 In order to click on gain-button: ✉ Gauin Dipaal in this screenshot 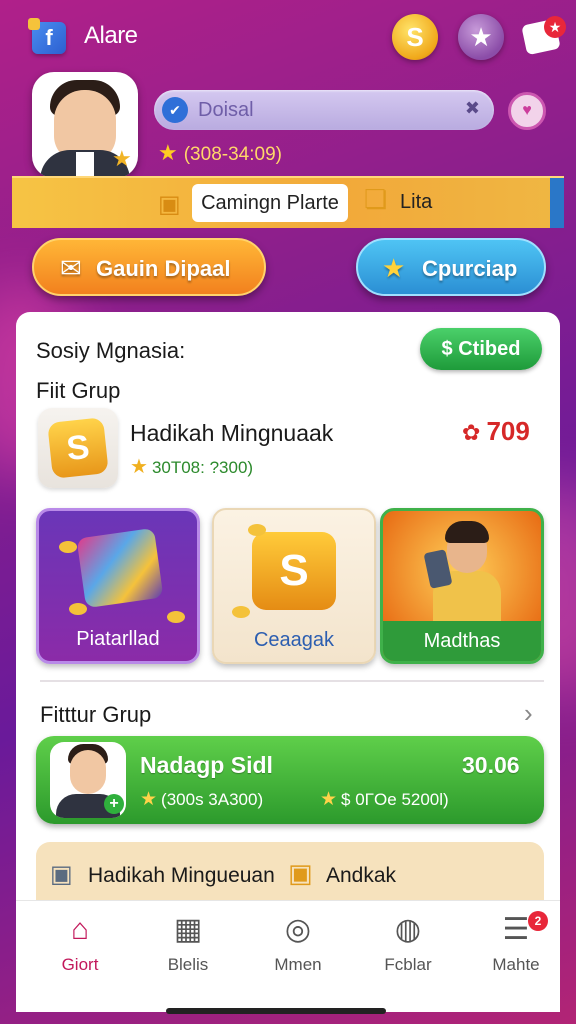, I will do `click(149, 267)`.